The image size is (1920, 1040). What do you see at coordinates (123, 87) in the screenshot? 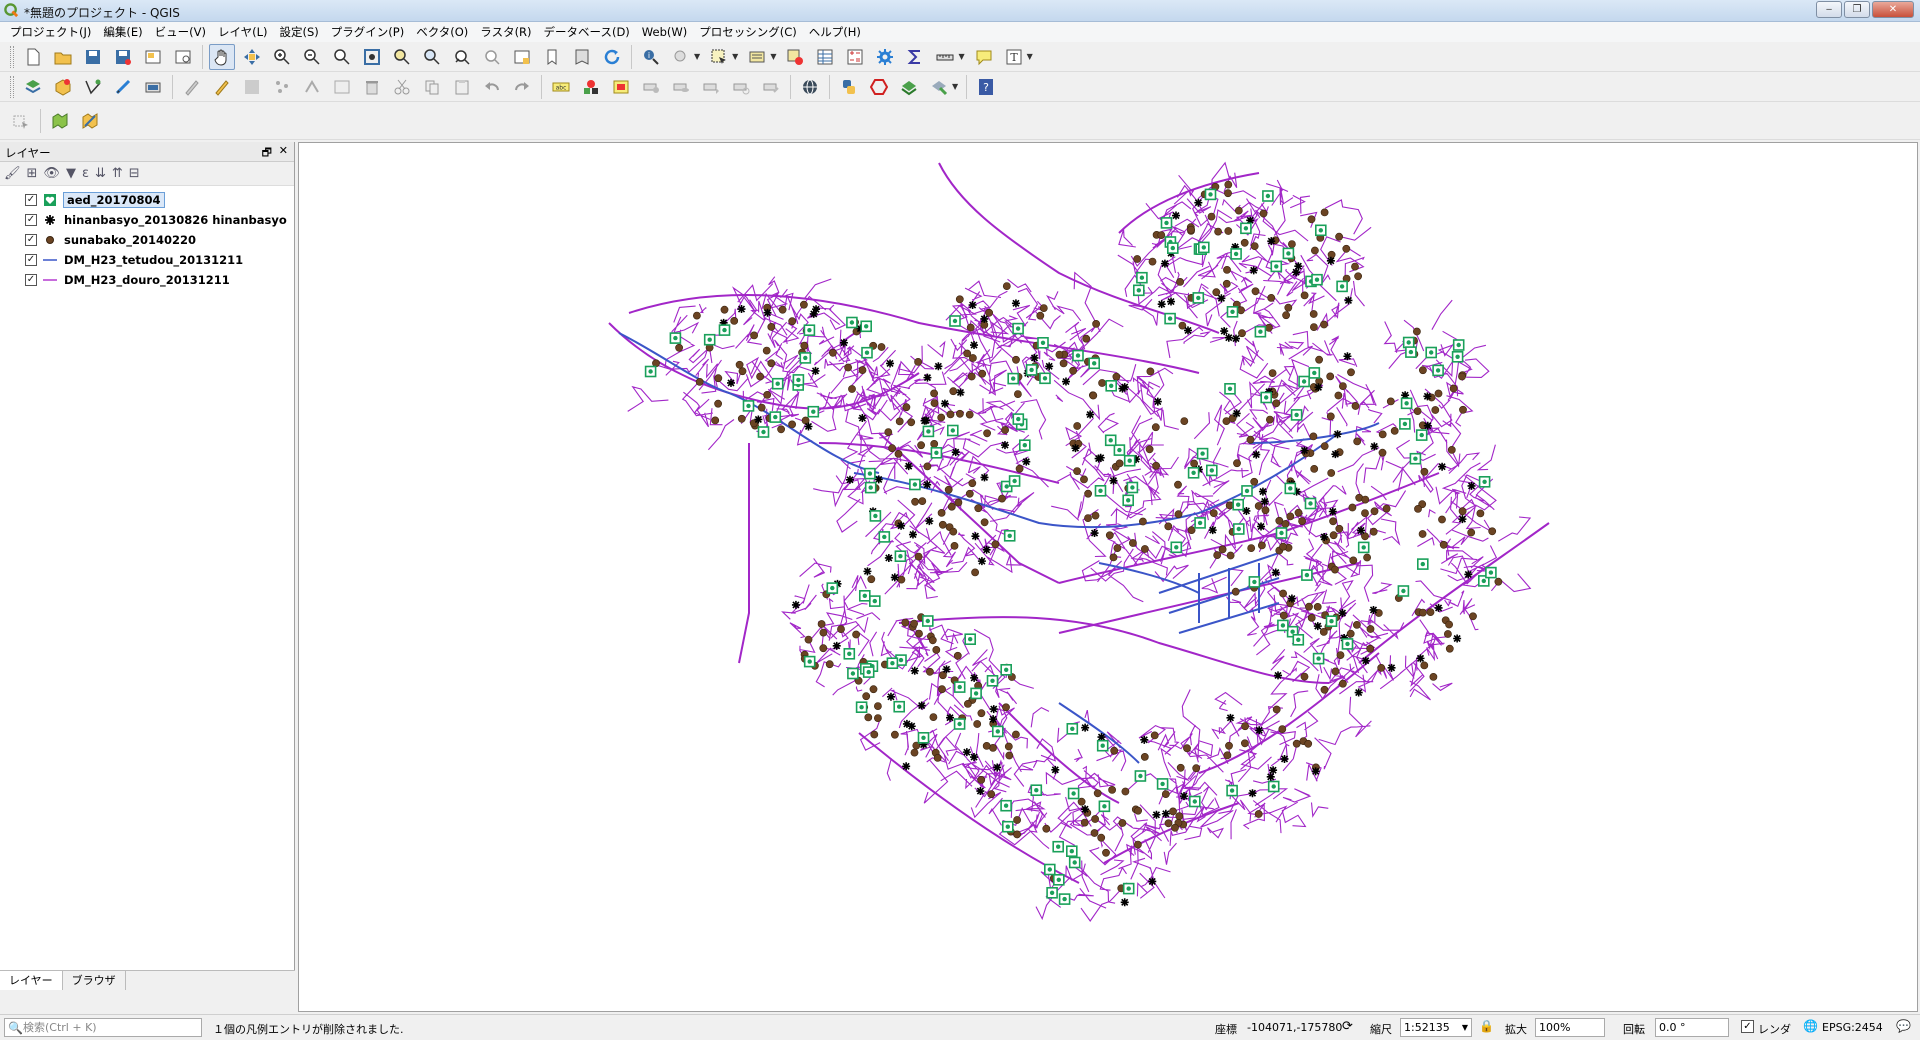
I see `new-shapefile-icon` at bounding box center [123, 87].